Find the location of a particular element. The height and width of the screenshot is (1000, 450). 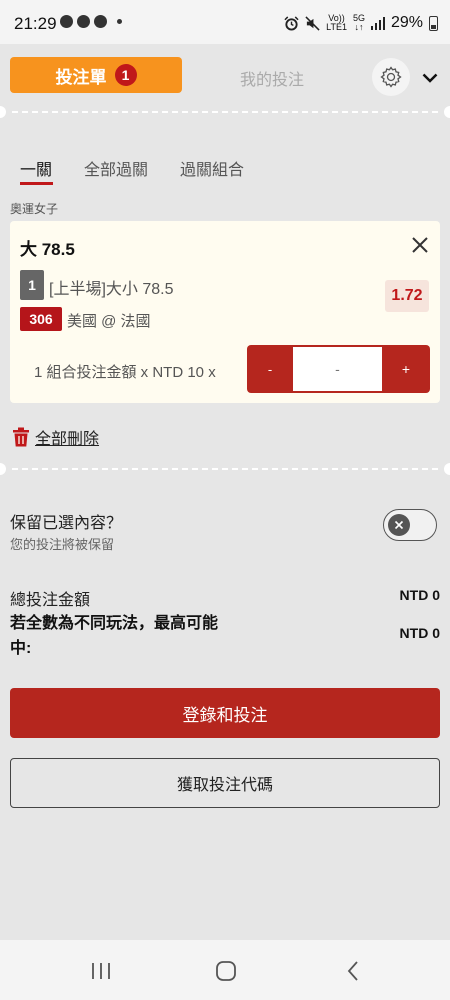

bet-slip-label: 投注單 is located at coordinates (81, 77).